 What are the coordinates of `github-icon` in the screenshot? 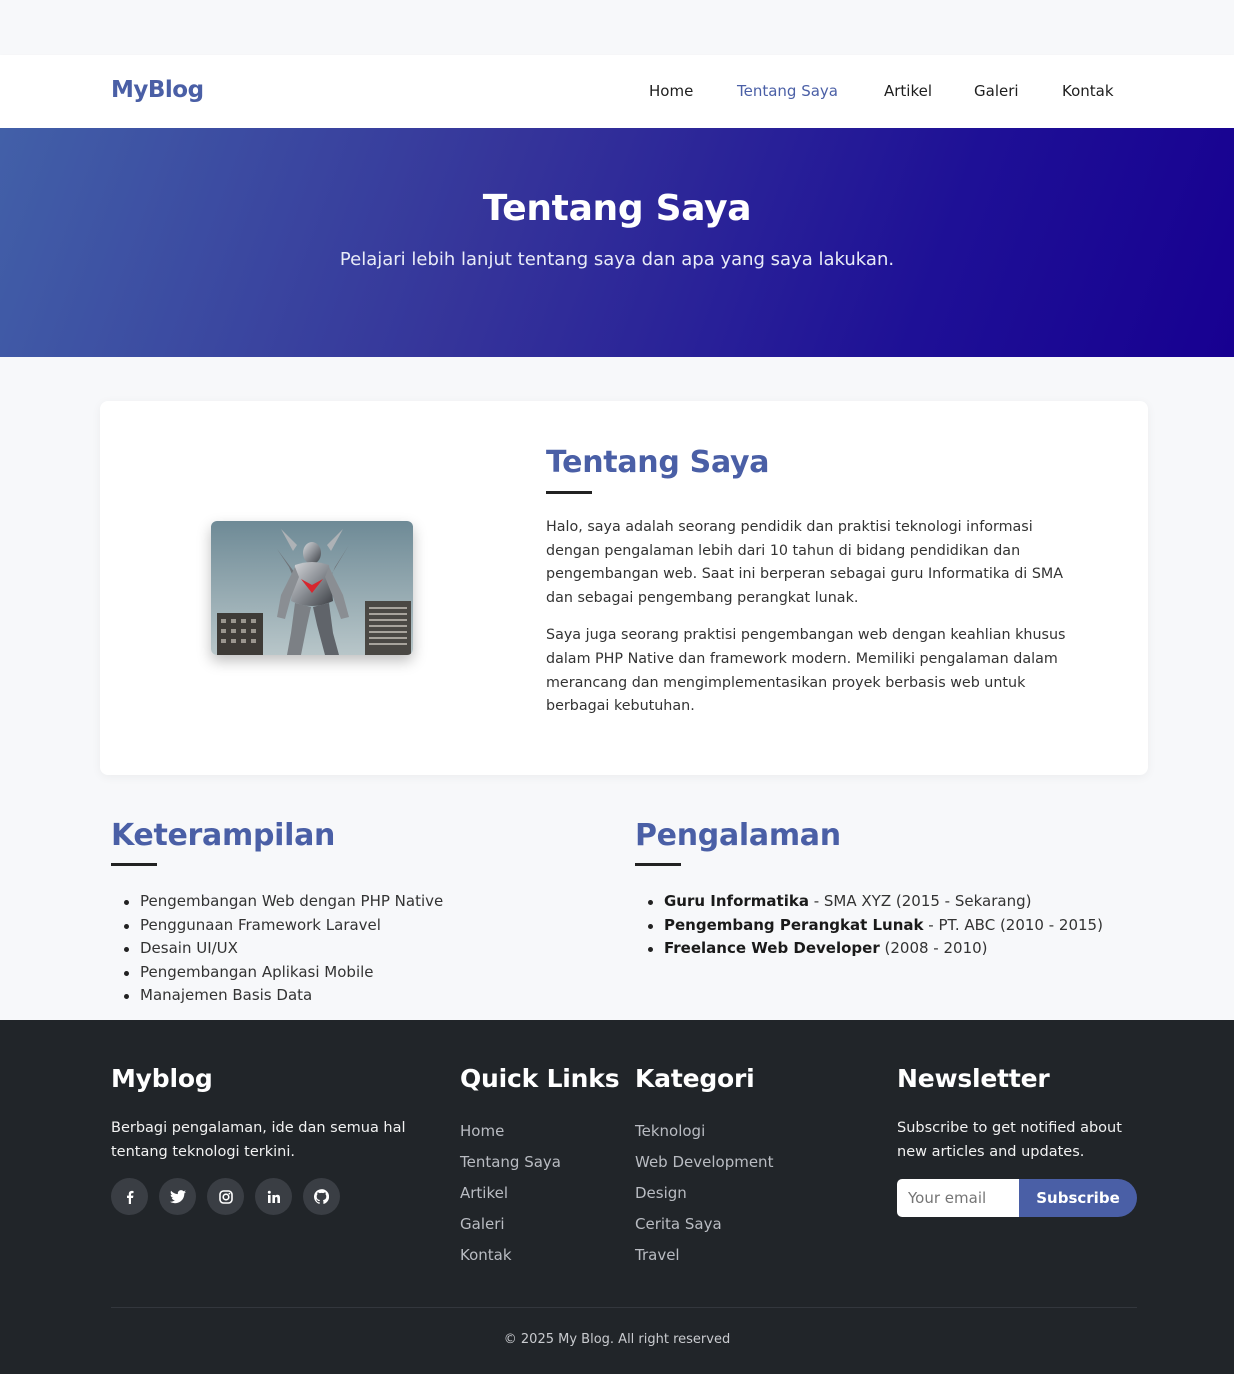 It's located at (321, 1196).